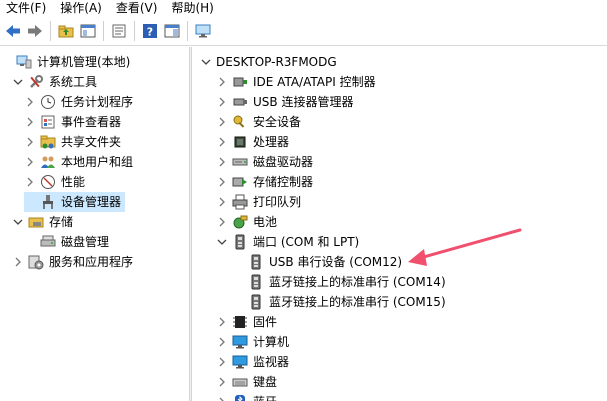 This screenshot has height=401, width=607. What do you see at coordinates (357, 302) in the screenshot?
I see `device-tree-item-label: 蓝牙链接上的标准串行 (COM15)` at bounding box center [357, 302].